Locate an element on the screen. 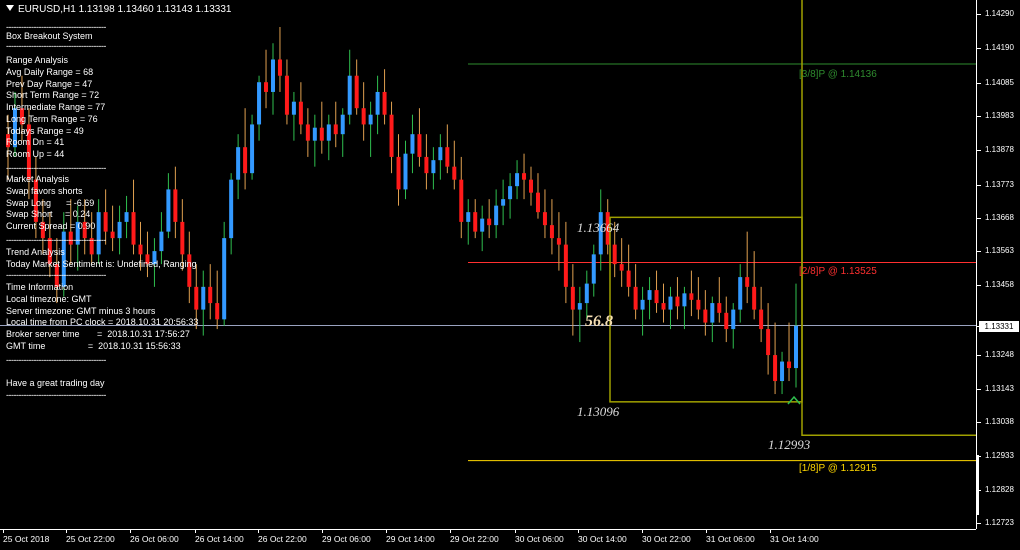 The image size is (1020, 550). time-label: 25 Oct 2018 is located at coordinates (26, 539).